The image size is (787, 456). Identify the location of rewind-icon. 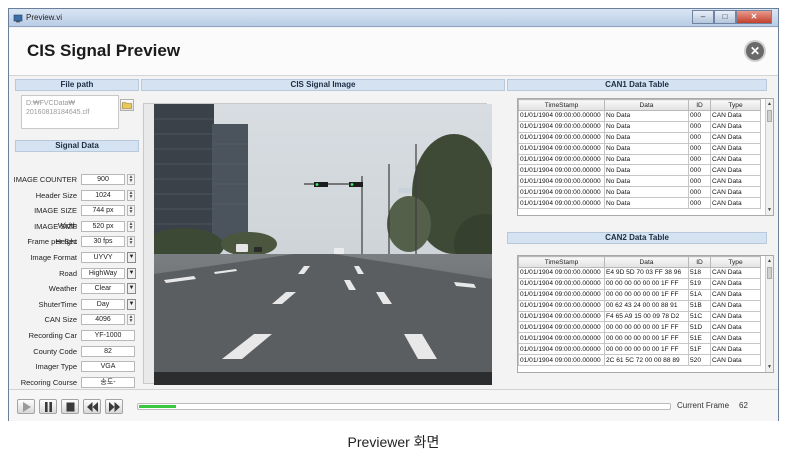
(92, 407).